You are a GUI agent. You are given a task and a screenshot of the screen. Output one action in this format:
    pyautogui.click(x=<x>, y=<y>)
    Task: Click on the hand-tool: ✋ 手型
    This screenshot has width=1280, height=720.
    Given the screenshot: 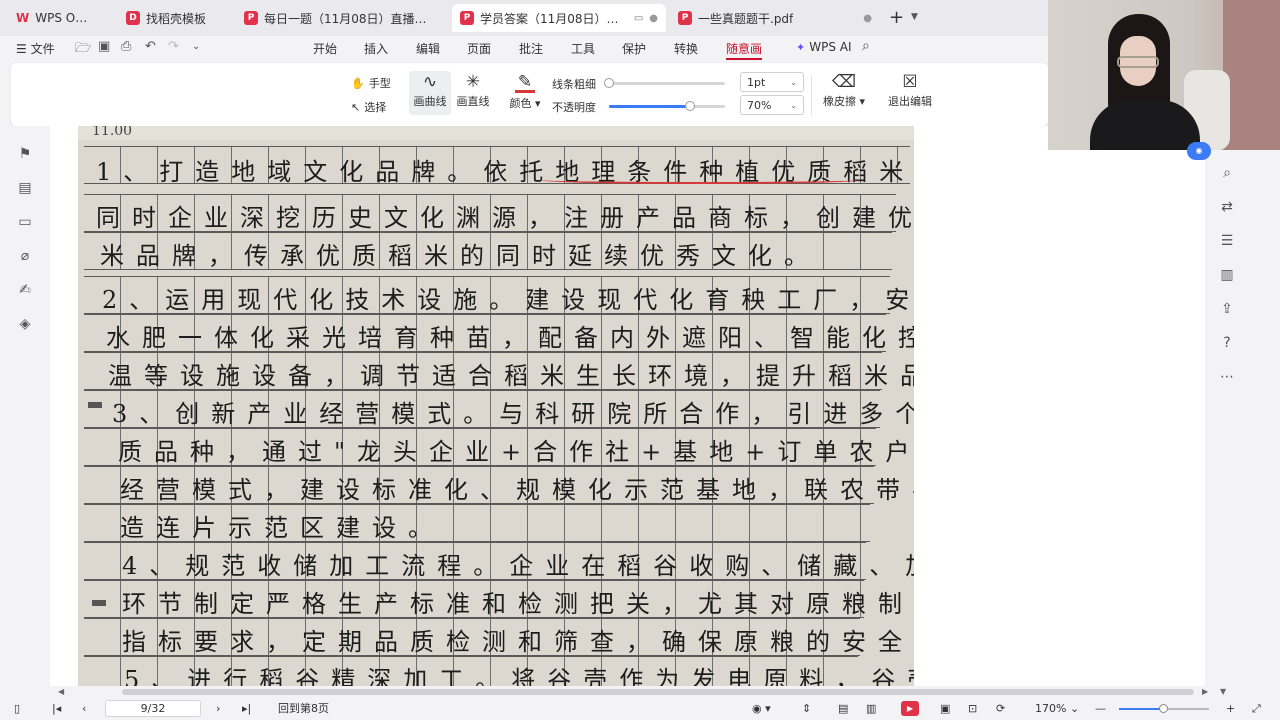 What is the action you would take?
    pyautogui.click(x=371, y=83)
    